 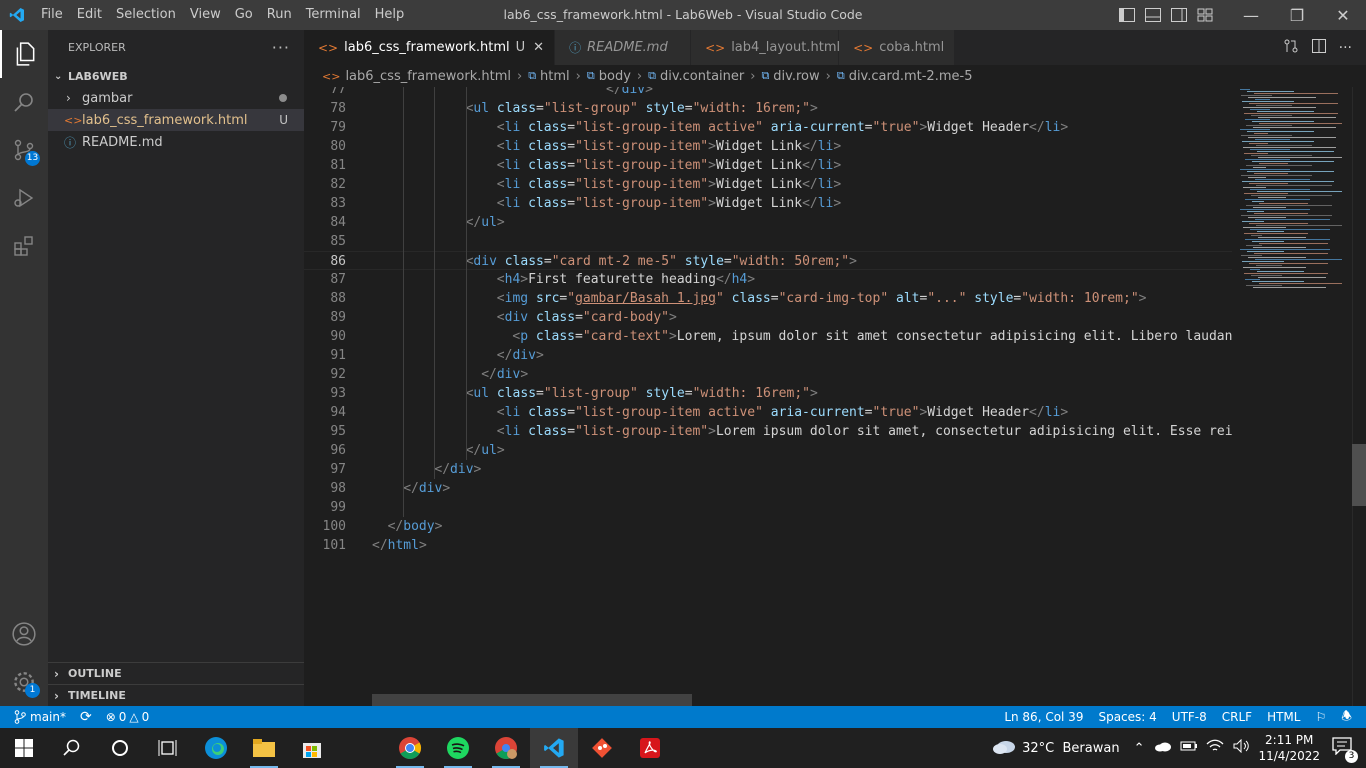 I want to click on windows-start-icon, so click(x=24, y=748).